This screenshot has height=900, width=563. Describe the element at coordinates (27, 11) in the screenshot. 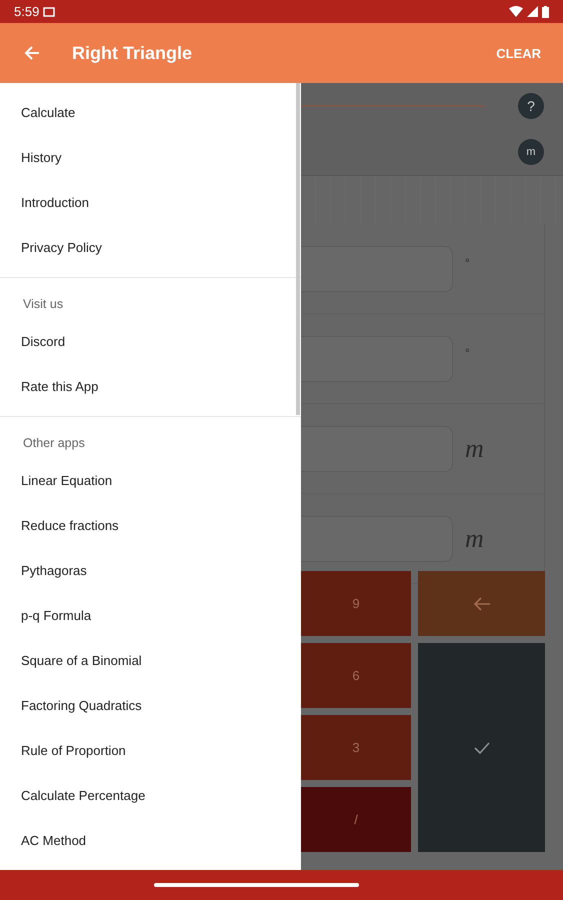

I see `status-time: 5:59` at that location.